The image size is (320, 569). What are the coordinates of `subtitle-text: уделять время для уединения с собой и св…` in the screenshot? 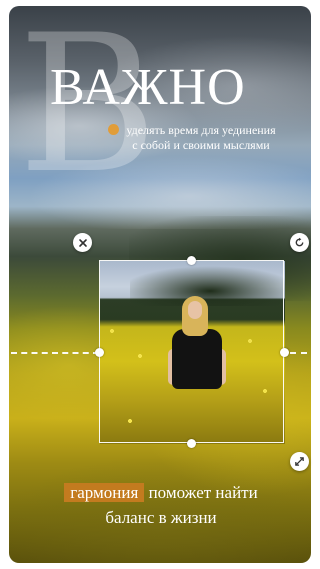 It's located at (201, 138).